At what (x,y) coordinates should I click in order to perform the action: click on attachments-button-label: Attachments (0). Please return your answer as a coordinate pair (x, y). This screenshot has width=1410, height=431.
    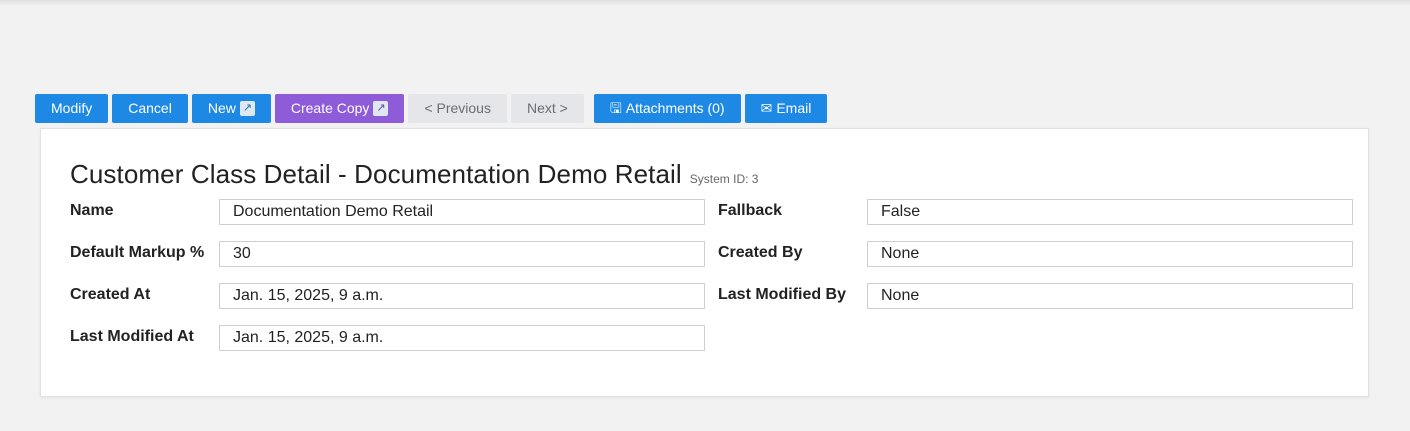
    Looking at the image, I should click on (675, 108).